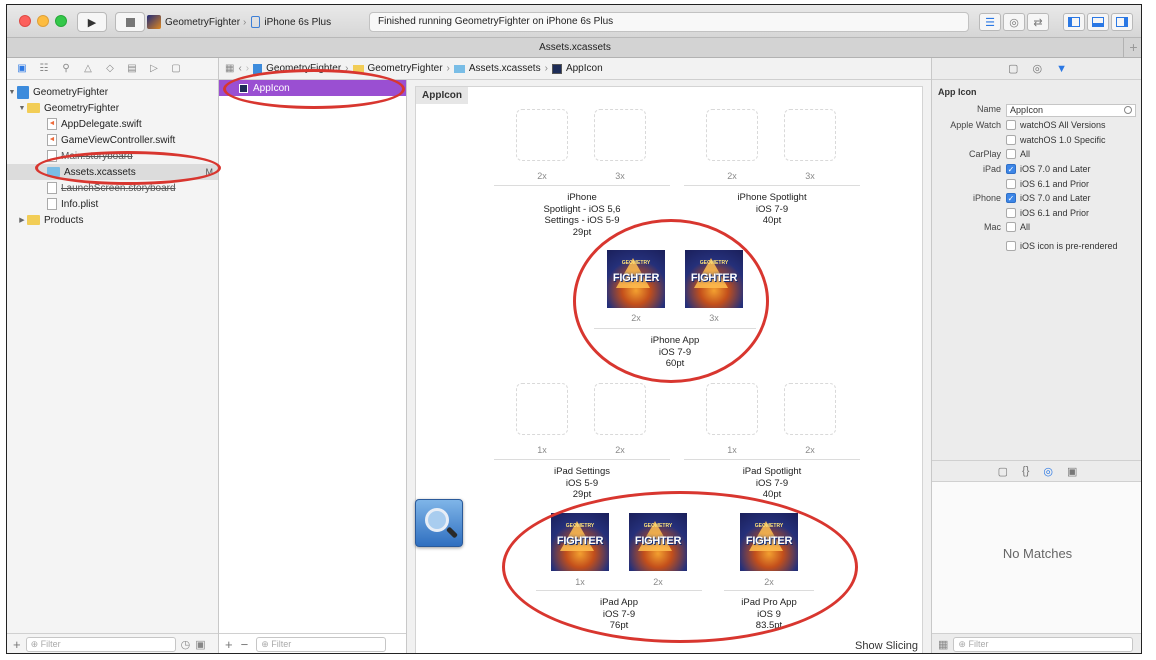 Image resolution: width=1156 pixels, height=660 pixels. Describe the element at coordinates (1003, 471) in the screenshot. I see `file-template-icon: ▢` at that location.